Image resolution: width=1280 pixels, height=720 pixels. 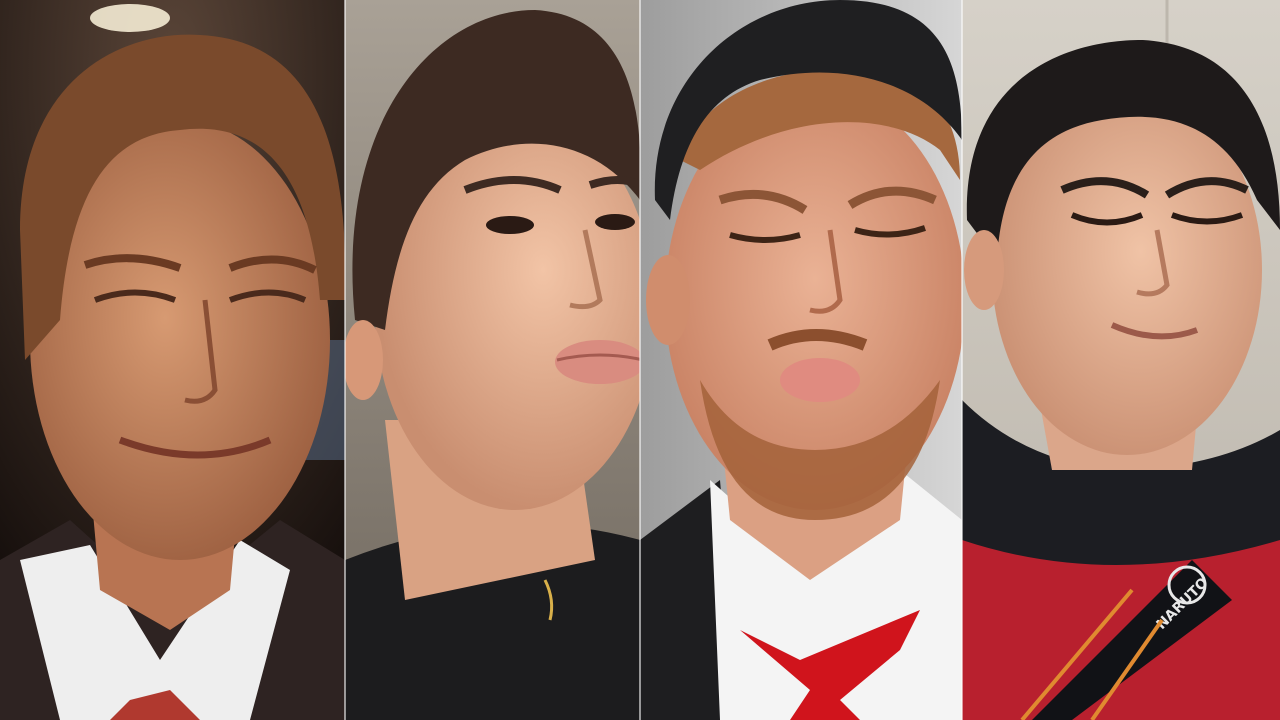 What do you see at coordinates (615, 222) in the screenshot?
I see `right-eye` at bounding box center [615, 222].